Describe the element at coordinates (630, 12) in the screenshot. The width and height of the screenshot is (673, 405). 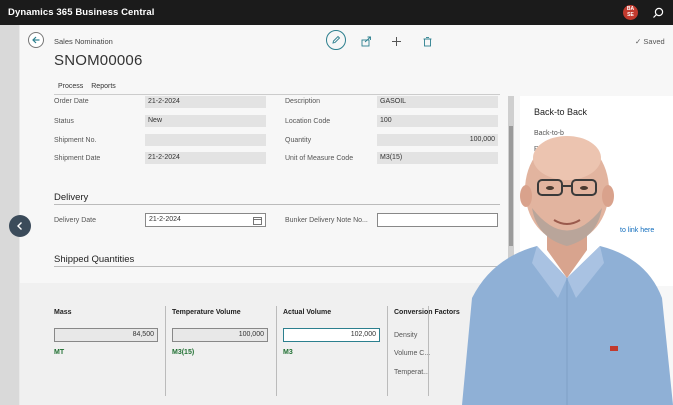
I see `user-avatar: BA SE` at that location.